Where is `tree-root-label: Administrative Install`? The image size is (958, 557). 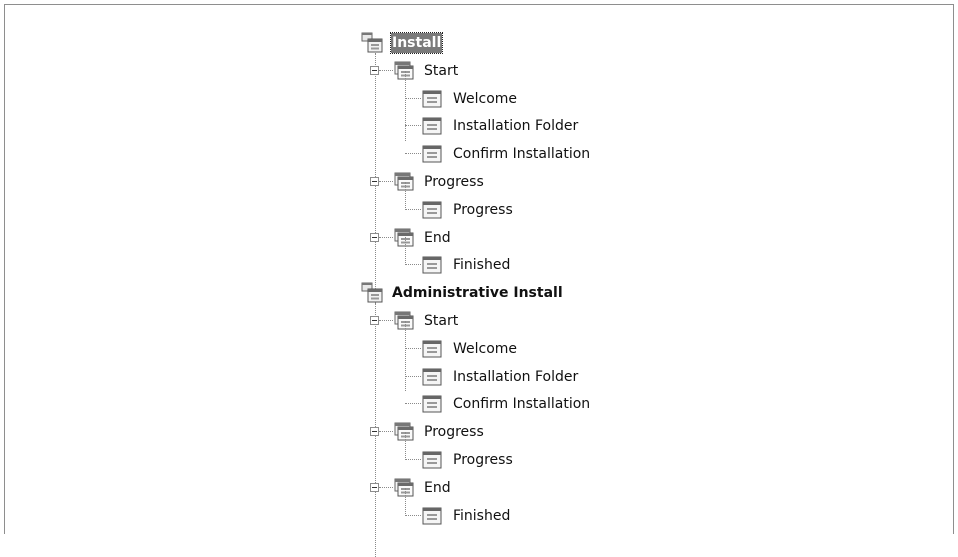 tree-root-label: Administrative Install is located at coordinates (477, 293).